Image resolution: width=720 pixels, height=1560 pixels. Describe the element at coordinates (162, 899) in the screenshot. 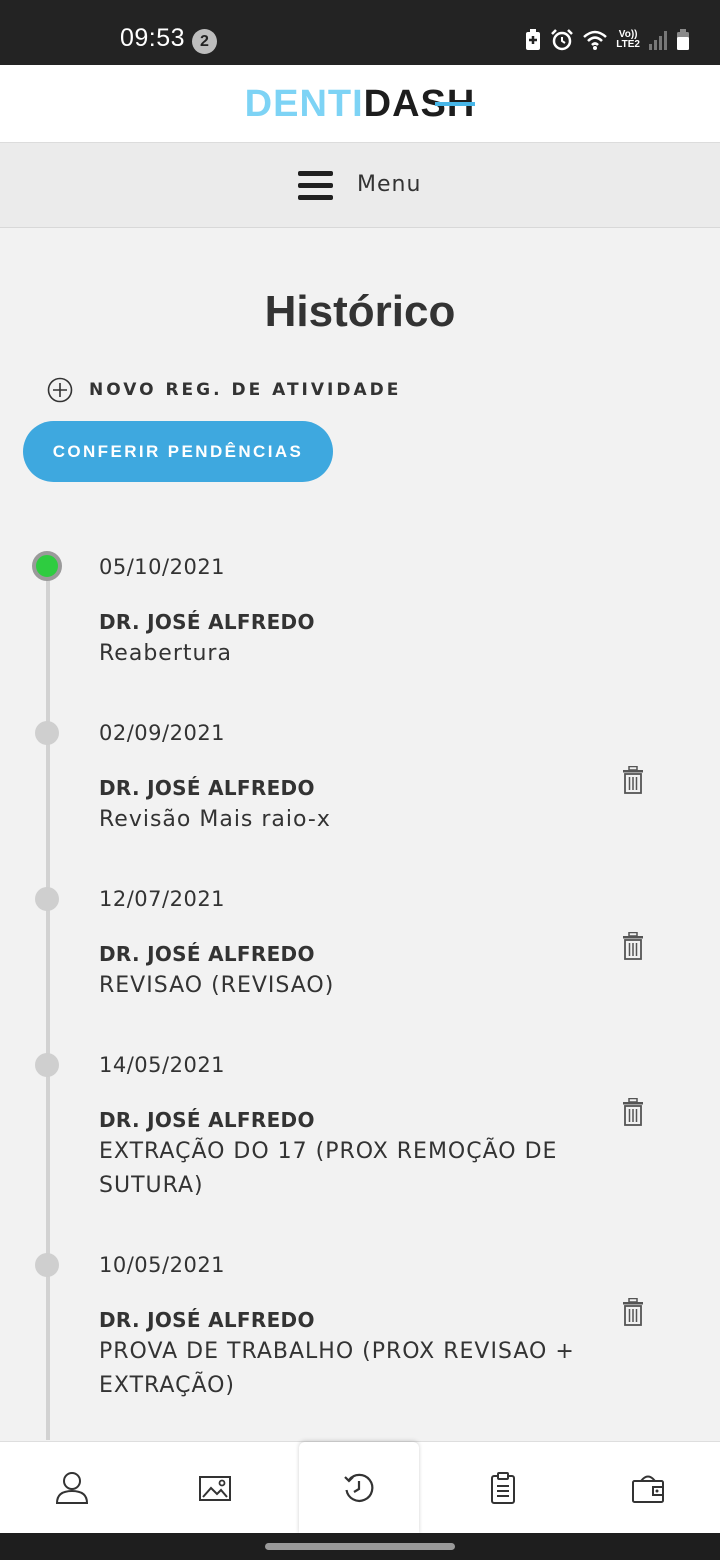

I see `entry-date: 12/07/2021` at that location.